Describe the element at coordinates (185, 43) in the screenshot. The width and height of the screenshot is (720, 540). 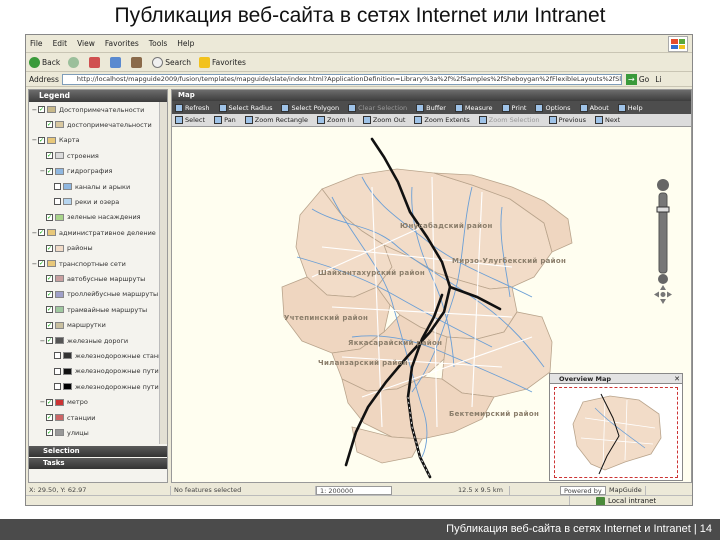
I see `menu-help: Help` at that location.